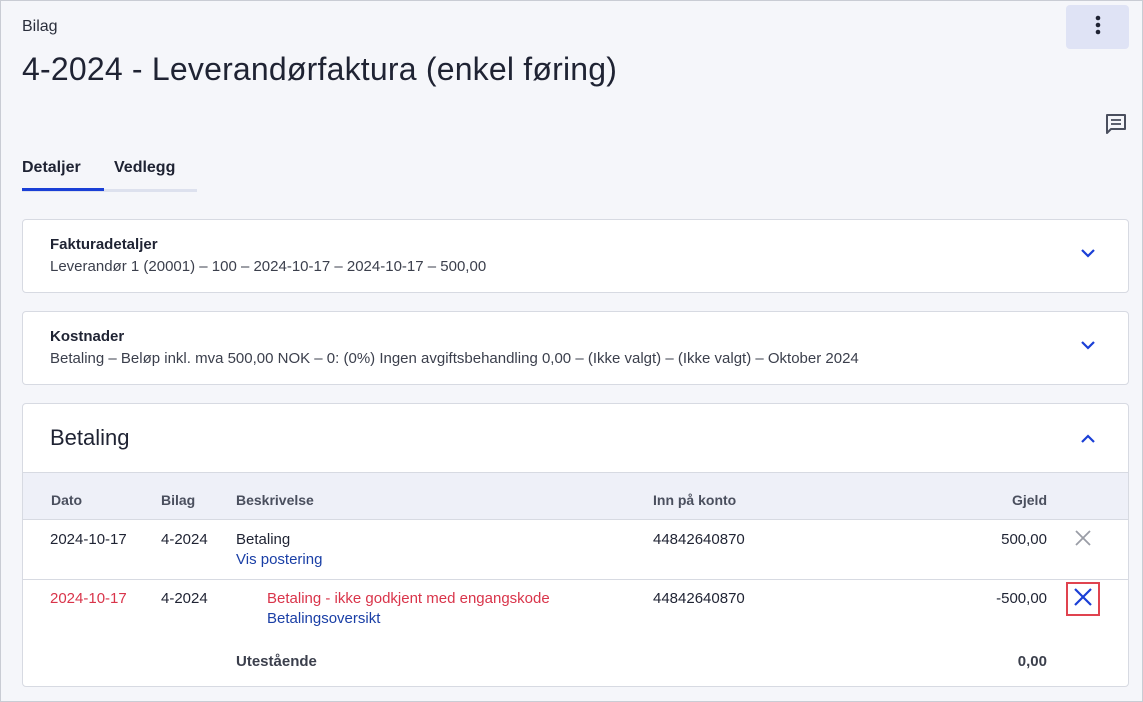  What do you see at coordinates (1021, 598) in the screenshot?
I see `row-amount: -500,00` at bounding box center [1021, 598].